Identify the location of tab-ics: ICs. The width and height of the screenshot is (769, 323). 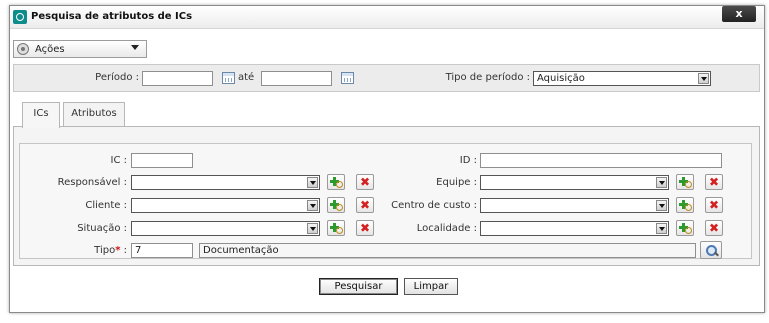
(41, 115).